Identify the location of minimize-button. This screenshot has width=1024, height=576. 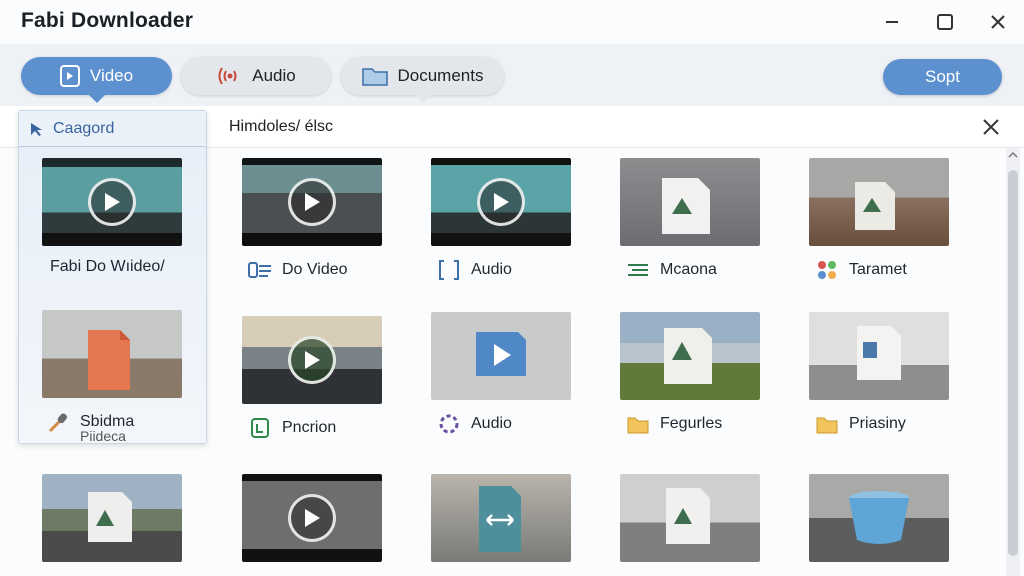
(892, 22).